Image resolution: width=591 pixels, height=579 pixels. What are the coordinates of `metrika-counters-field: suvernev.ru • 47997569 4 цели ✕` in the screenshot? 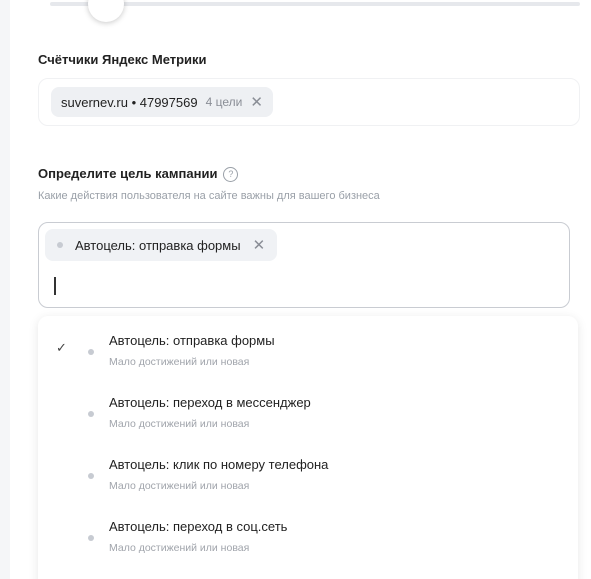 It's located at (309, 102).